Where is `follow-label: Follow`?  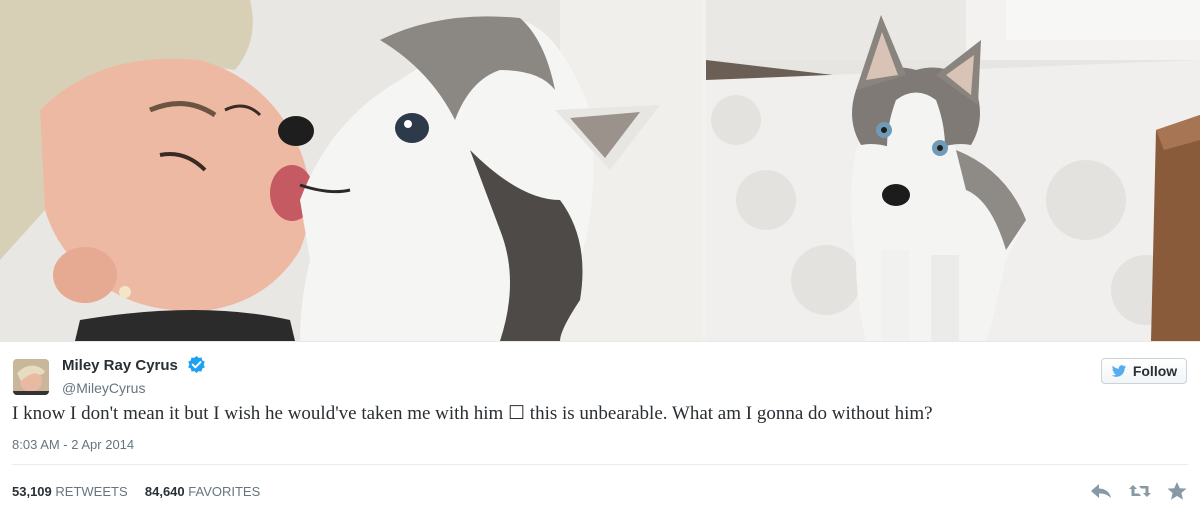
follow-label: Follow is located at coordinates (1155, 371).